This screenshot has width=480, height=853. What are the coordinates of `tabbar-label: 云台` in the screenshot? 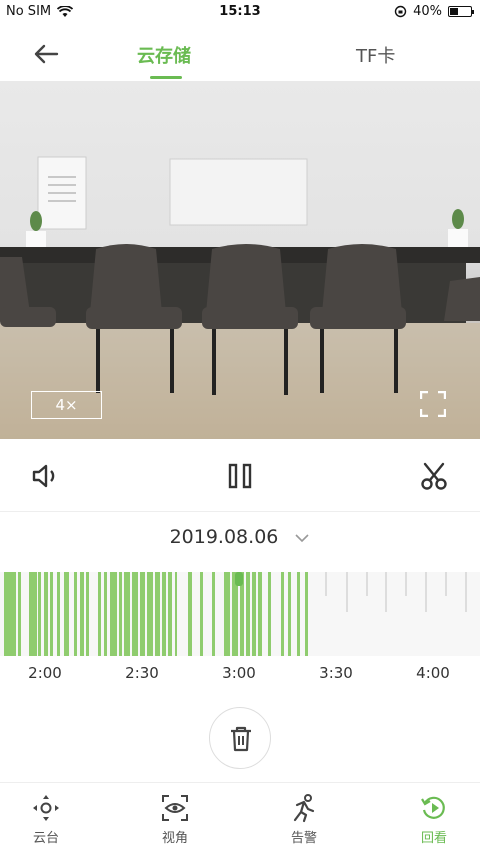 It's located at (45, 838).